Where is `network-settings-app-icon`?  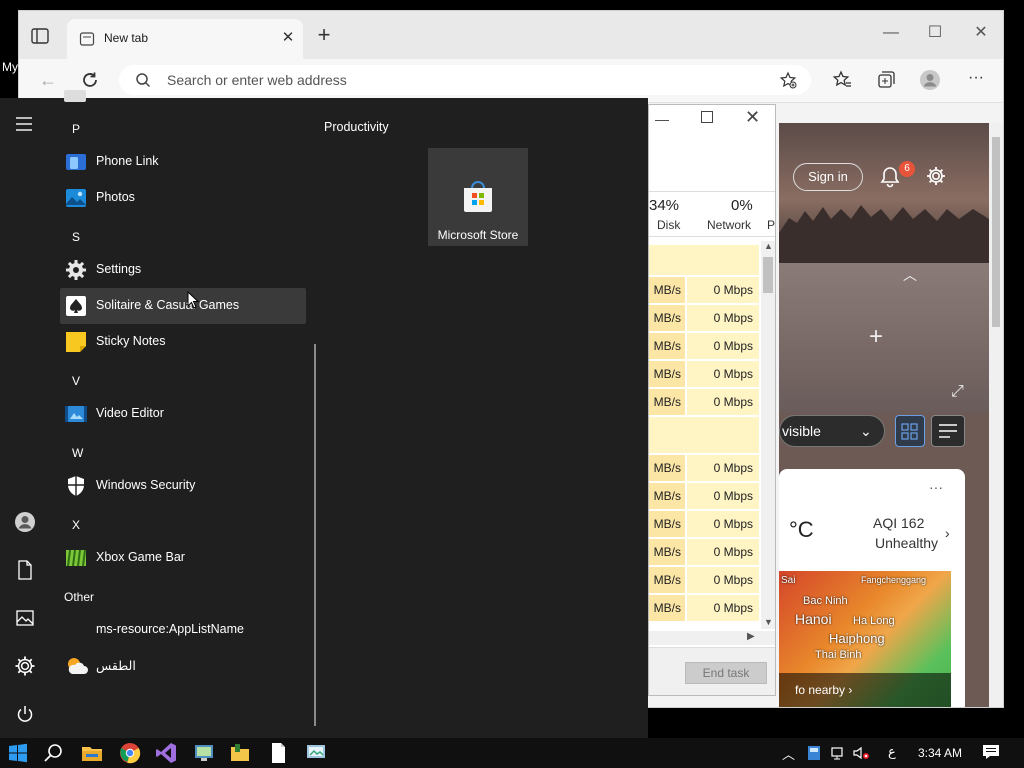 network-settings-app-icon is located at coordinates (316, 753).